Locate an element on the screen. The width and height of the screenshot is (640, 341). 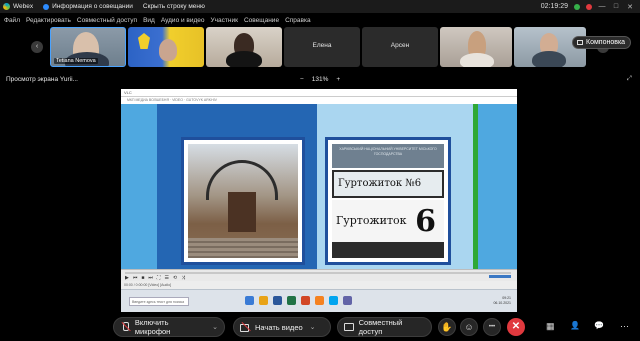
participants-icon: 👤 is located at coordinates (575, 325).